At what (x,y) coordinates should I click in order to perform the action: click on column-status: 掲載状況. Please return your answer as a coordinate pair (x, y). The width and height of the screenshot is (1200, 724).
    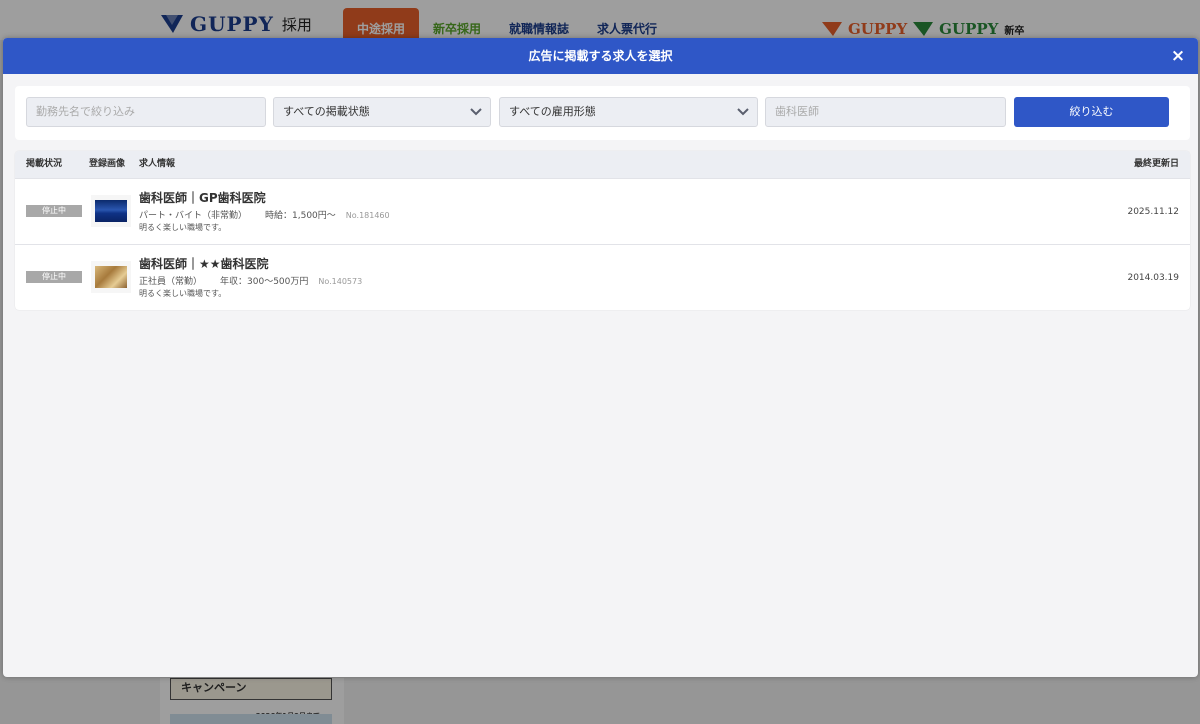
    Looking at the image, I should click on (44, 164).